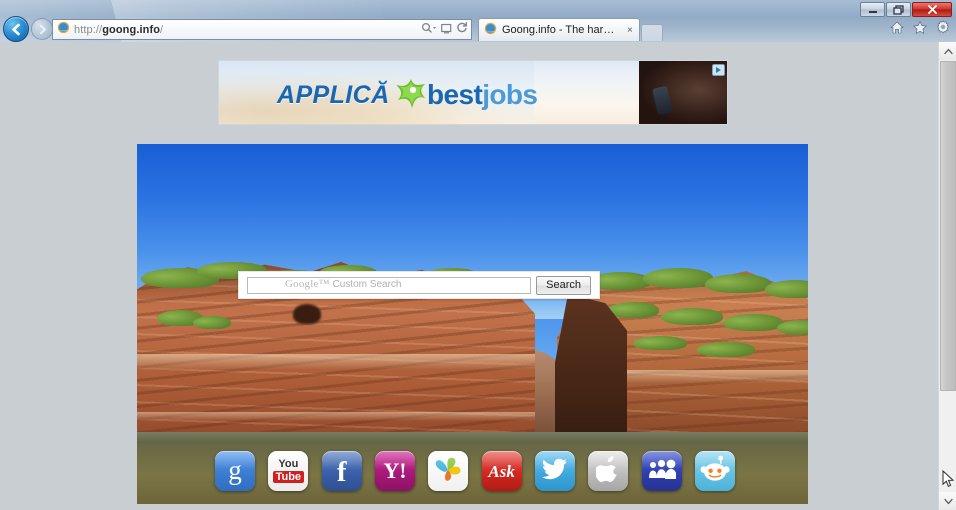  What do you see at coordinates (288, 464) in the screenshot?
I see `youtube-icon: You` at bounding box center [288, 464].